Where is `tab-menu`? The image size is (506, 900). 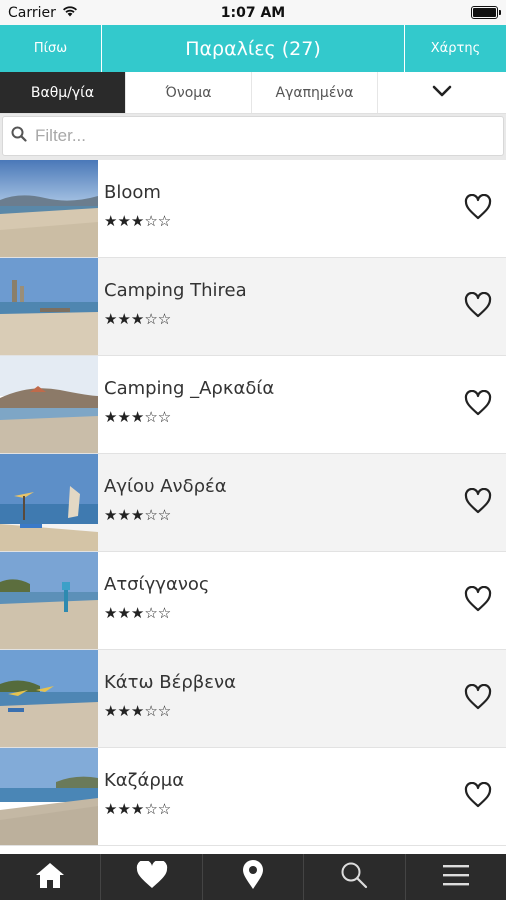 tab-menu is located at coordinates (456, 877).